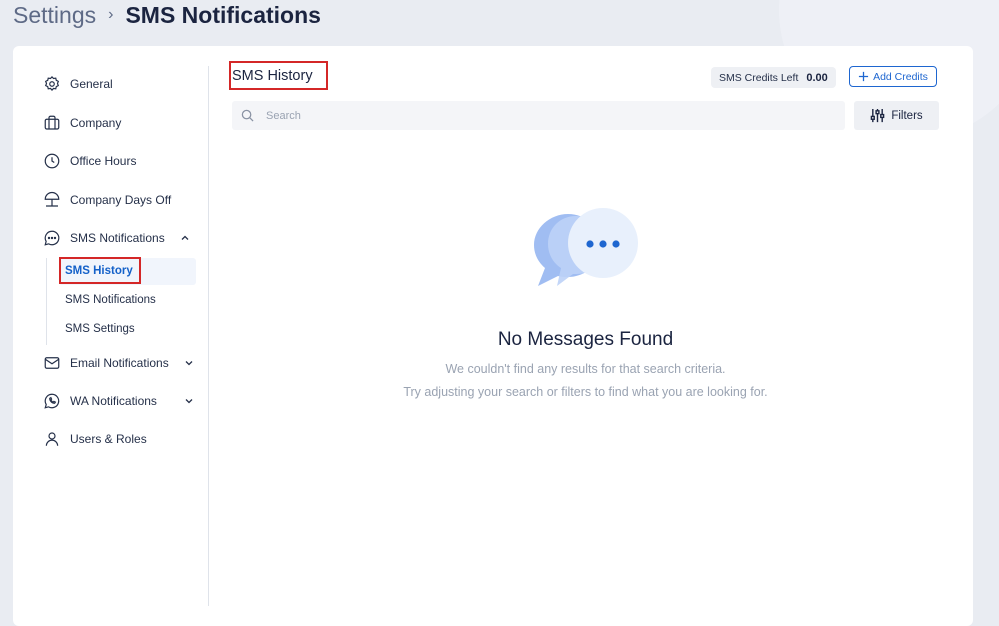 Image resolution: width=999 pixels, height=626 pixels. I want to click on sidebar-item-company-days-off: Company Days Off, so click(107, 200).